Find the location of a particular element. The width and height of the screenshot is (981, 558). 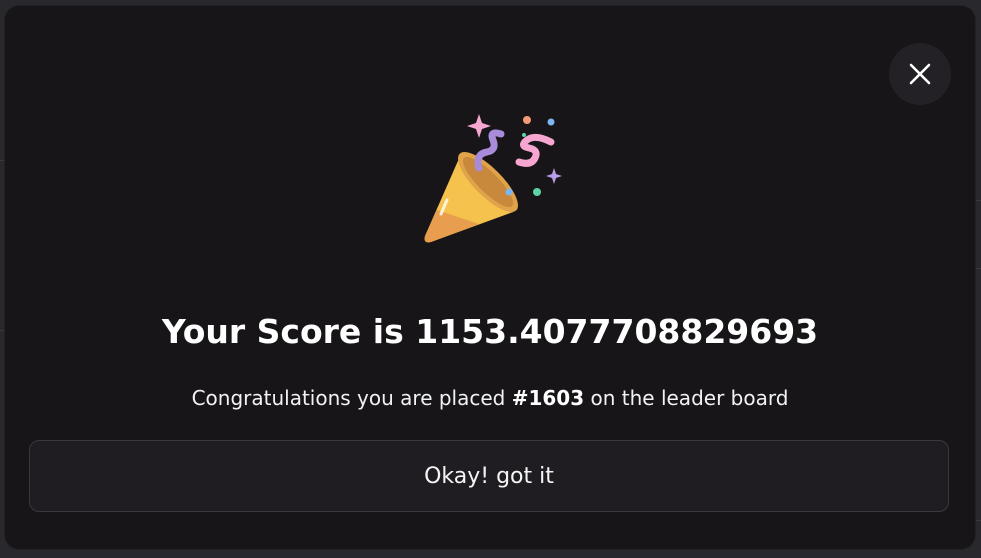

rank-value: #1603 is located at coordinates (548, 398).